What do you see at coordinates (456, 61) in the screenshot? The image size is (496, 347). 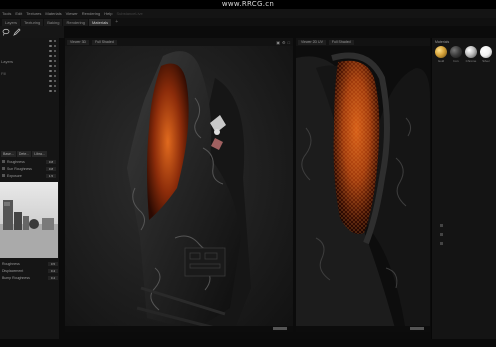 I see `material-label: Iron` at bounding box center [456, 61].